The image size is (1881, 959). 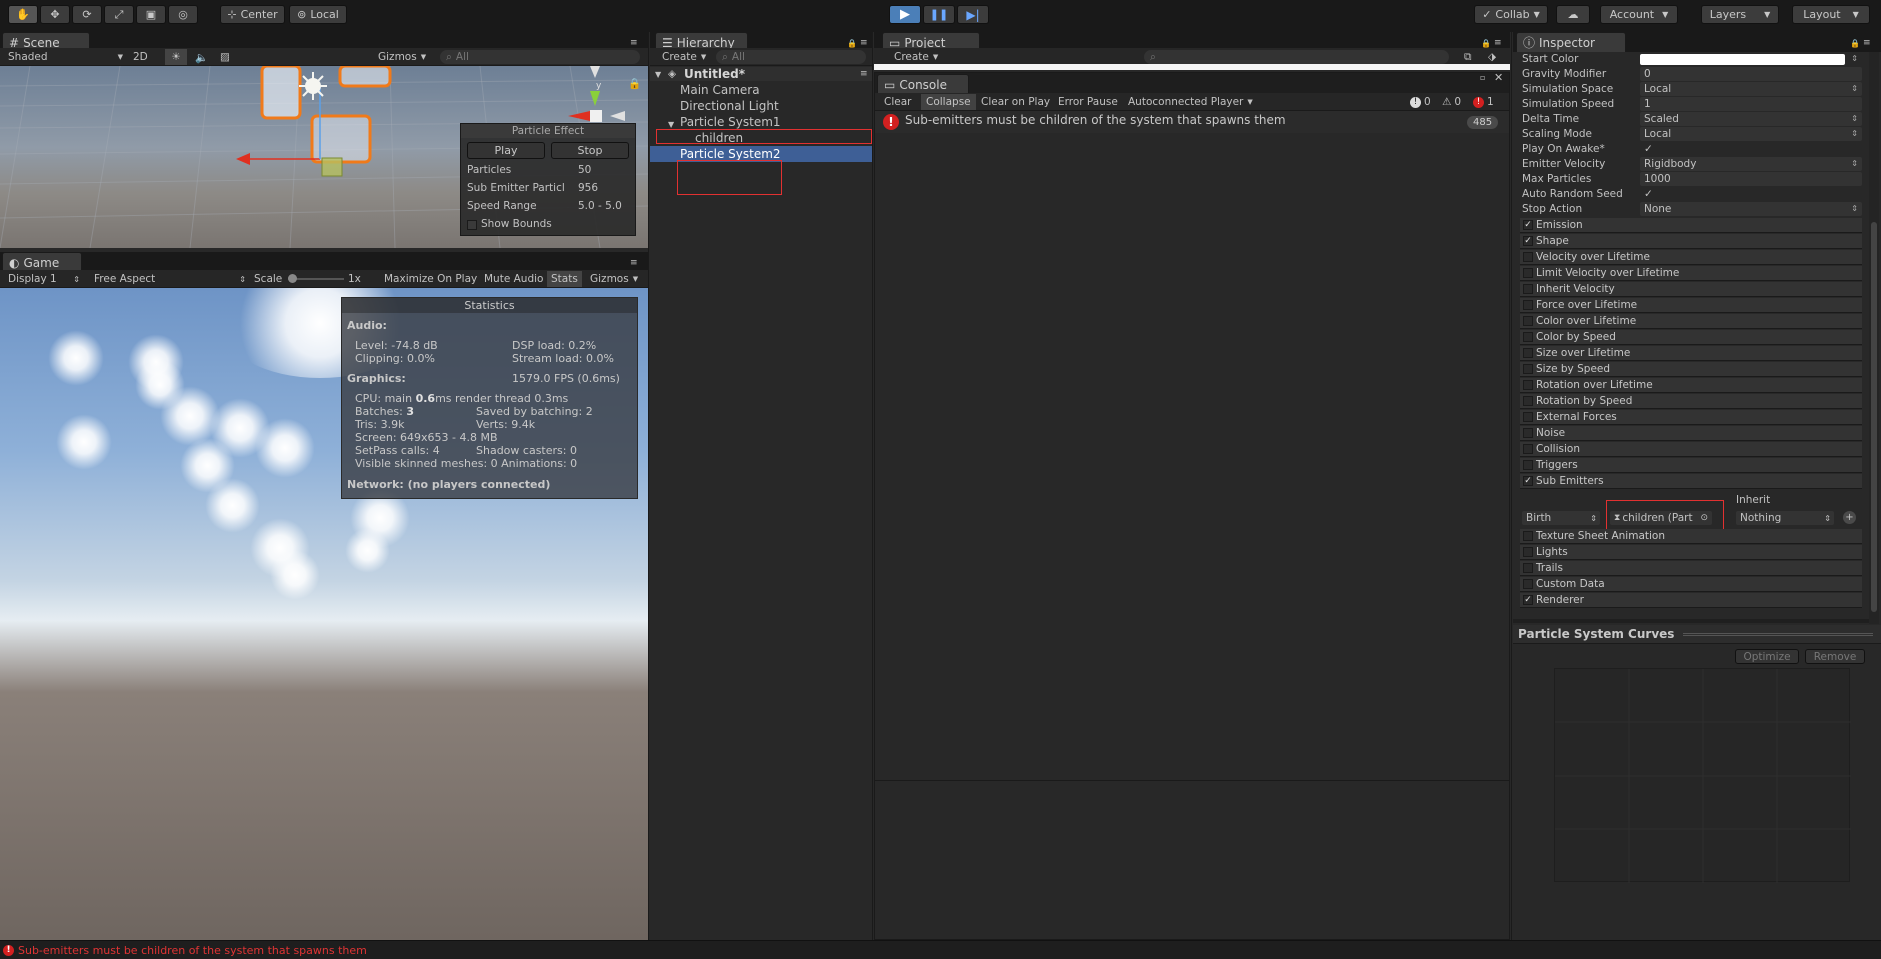 I want to click on console-player-dropdown: Autoconnected Player ▼, so click(x=1190, y=102).